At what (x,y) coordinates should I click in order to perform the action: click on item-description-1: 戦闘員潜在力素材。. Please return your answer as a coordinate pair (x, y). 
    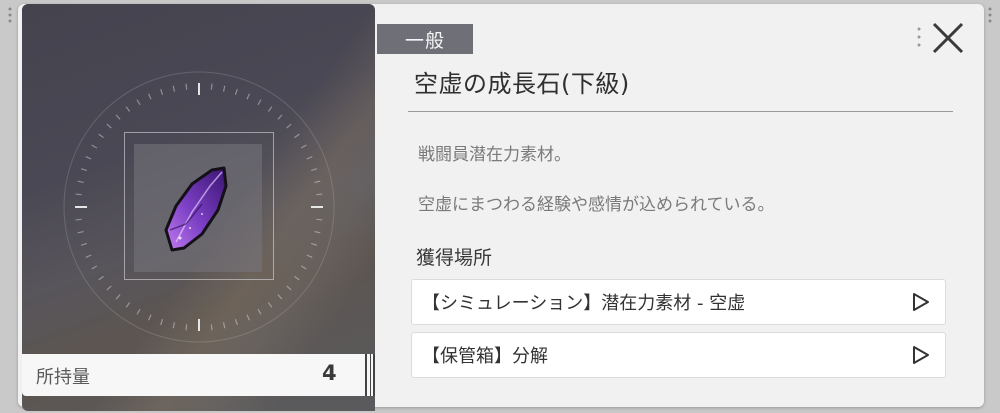
    Looking at the image, I should click on (494, 155).